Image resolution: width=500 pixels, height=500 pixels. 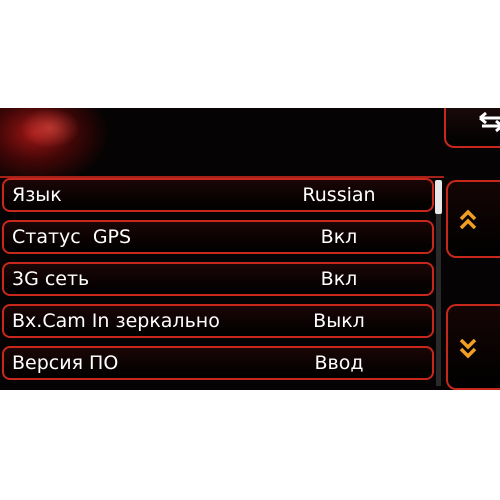 What do you see at coordinates (50, 128) in the screenshot?
I see `background-glow-highlight` at bounding box center [50, 128].